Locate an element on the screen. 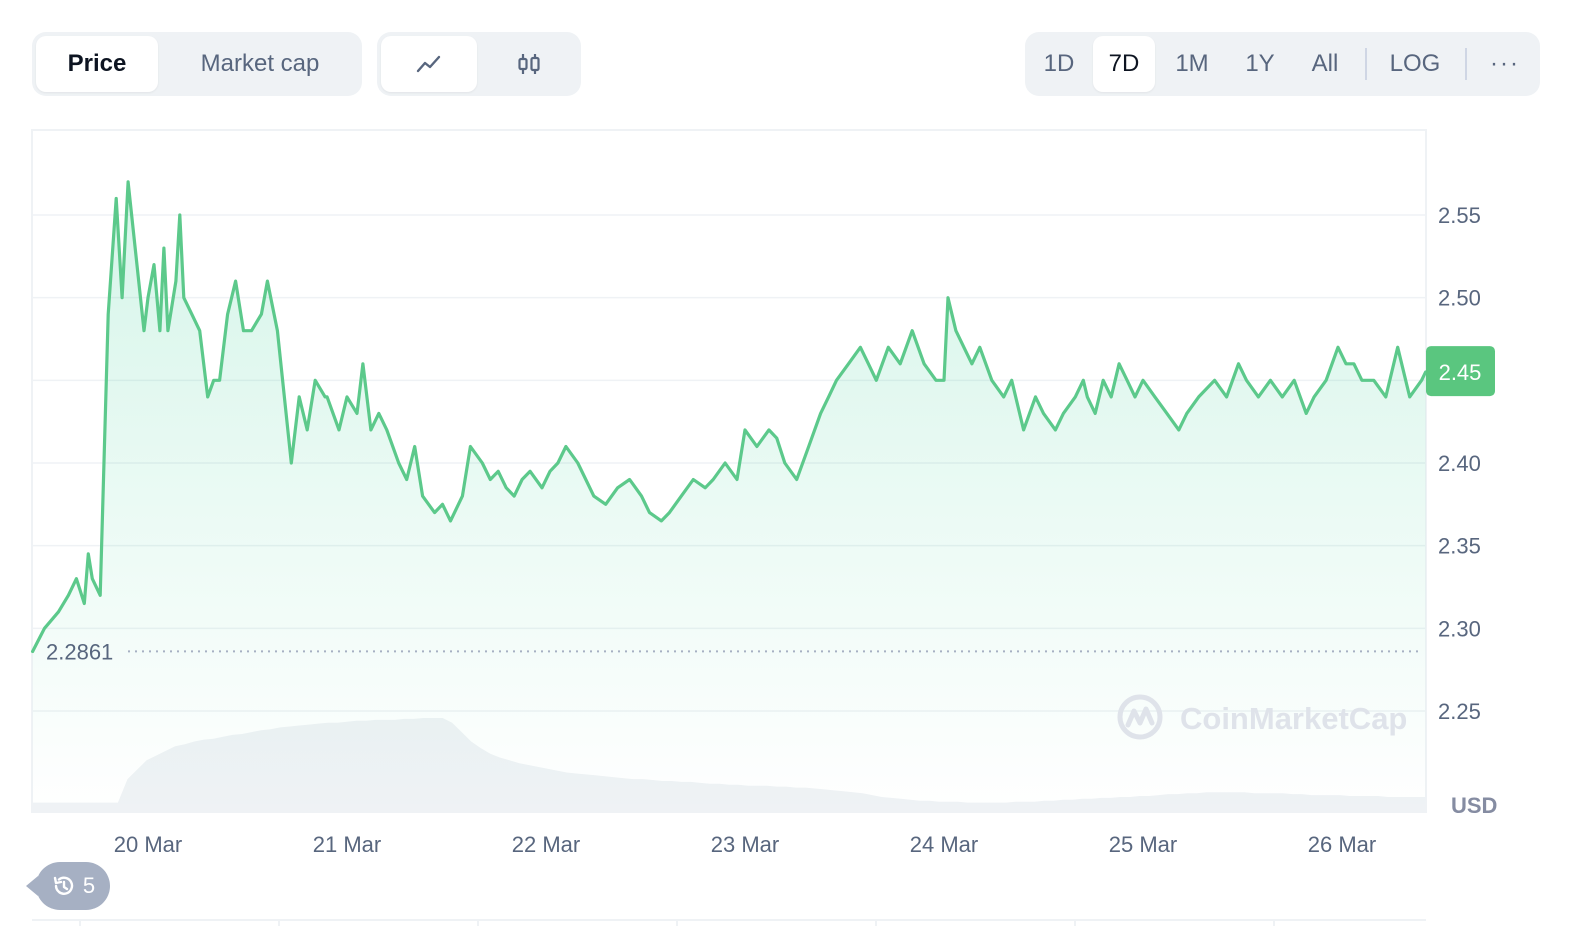  x-tick-label: 23 Mar is located at coordinates (745, 844).